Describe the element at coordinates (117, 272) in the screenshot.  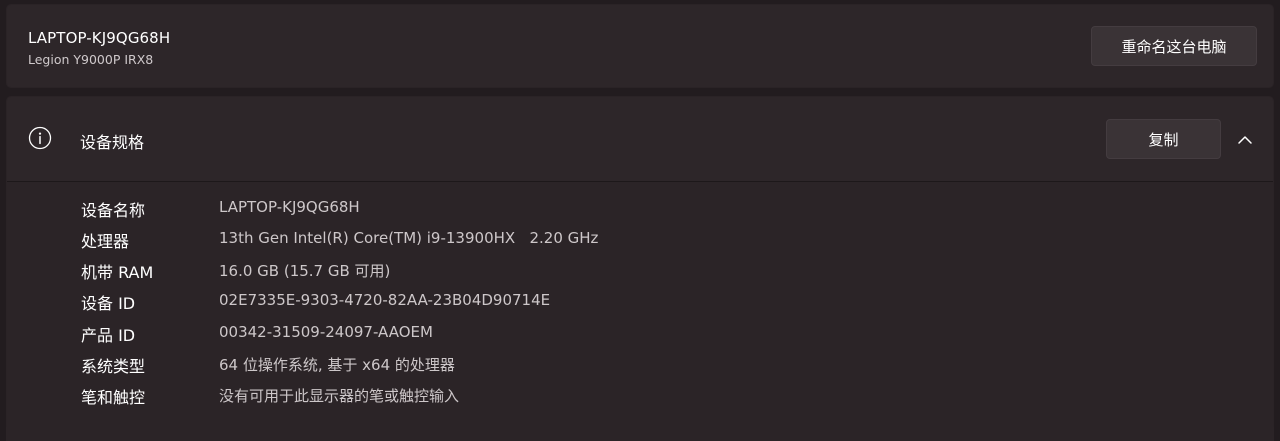
I see `spec-label: 机带 RAM` at that location.